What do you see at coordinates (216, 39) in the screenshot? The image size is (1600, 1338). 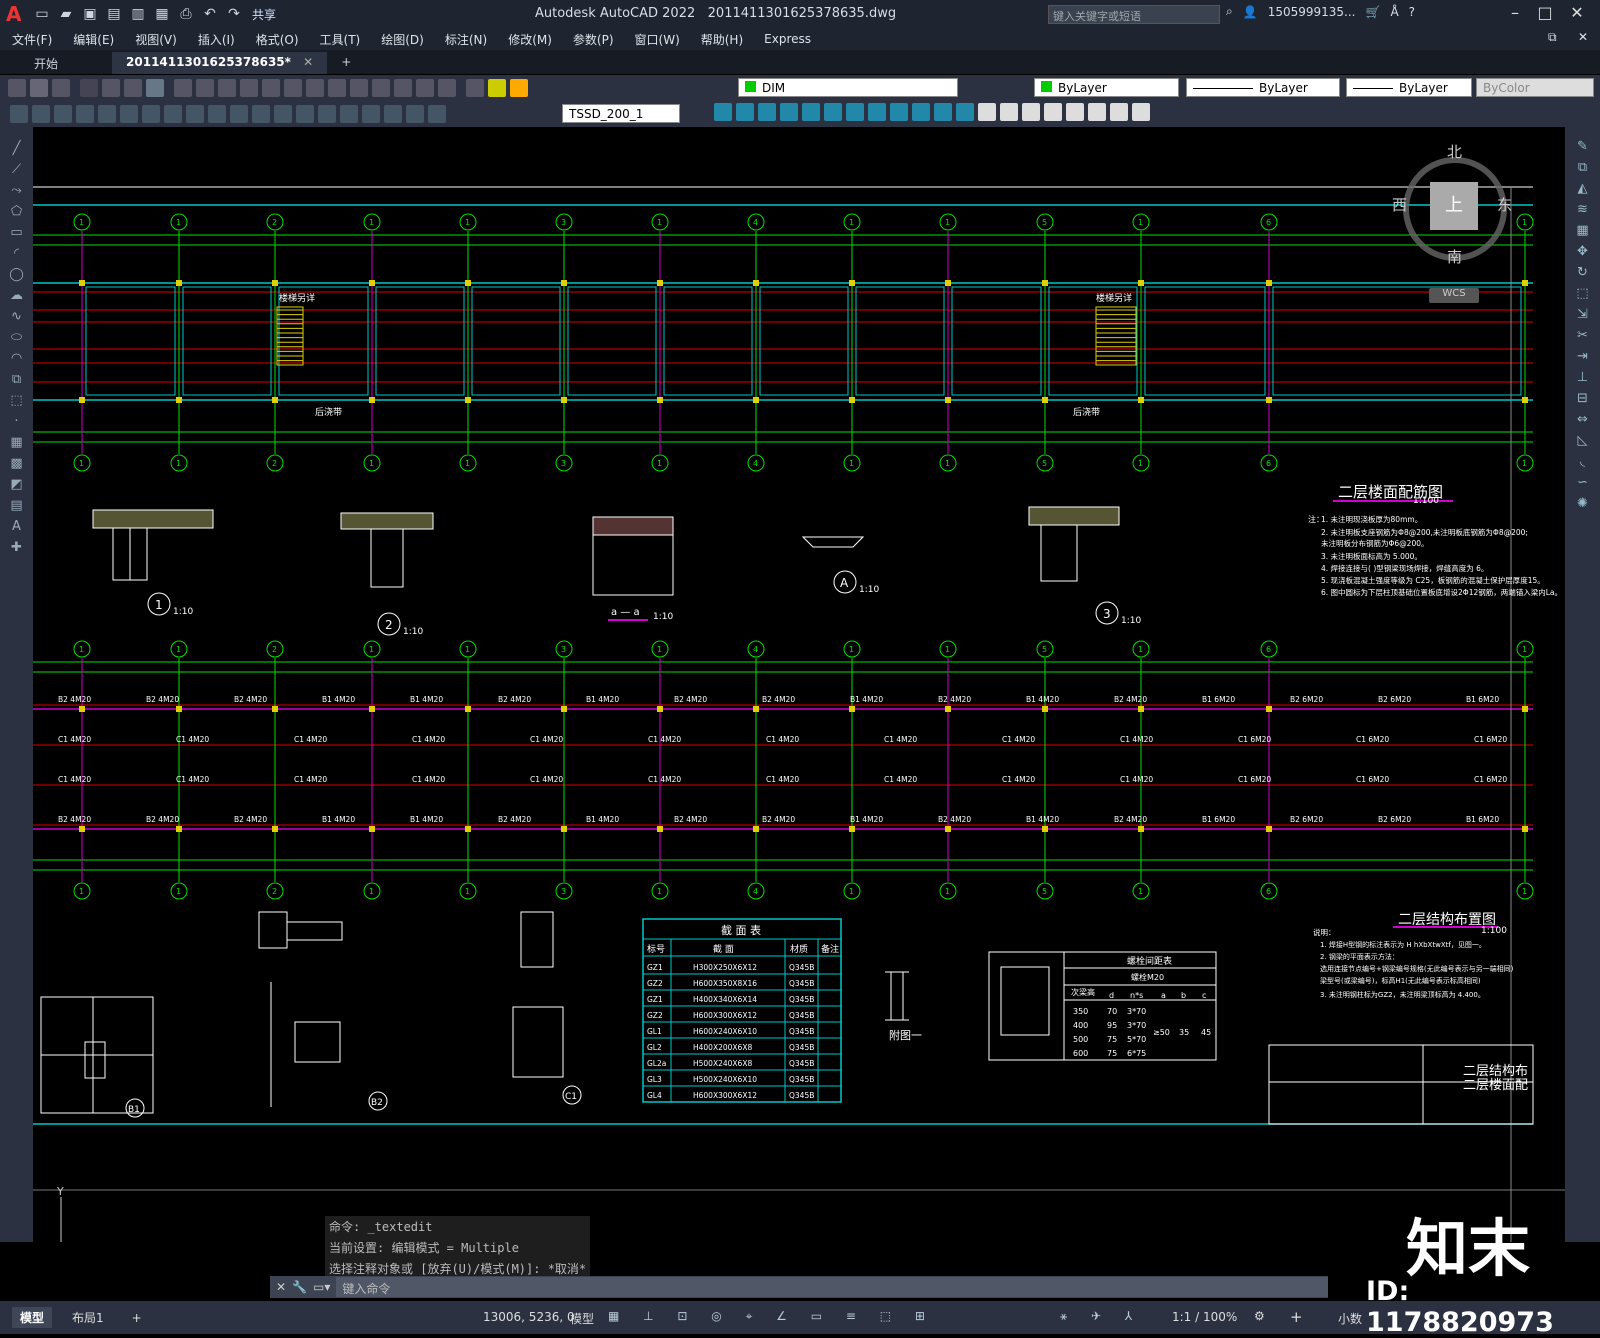 I see `menu-insert: 插入(I)` at bounding box center [216, 39].